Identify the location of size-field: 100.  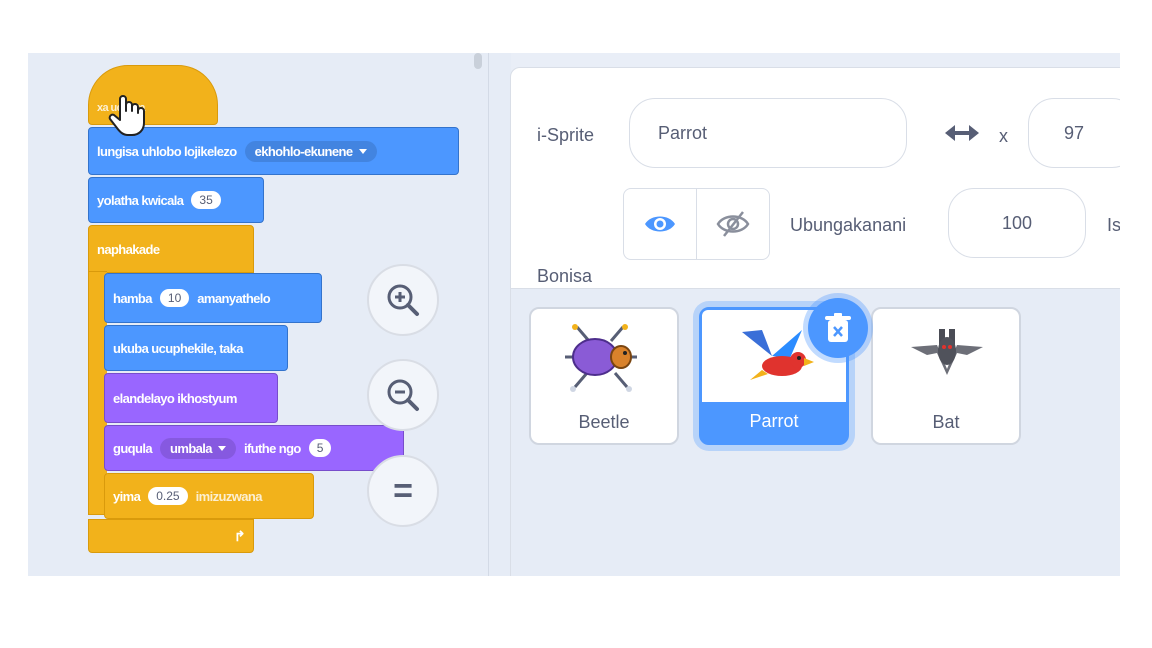
(1017, 223).